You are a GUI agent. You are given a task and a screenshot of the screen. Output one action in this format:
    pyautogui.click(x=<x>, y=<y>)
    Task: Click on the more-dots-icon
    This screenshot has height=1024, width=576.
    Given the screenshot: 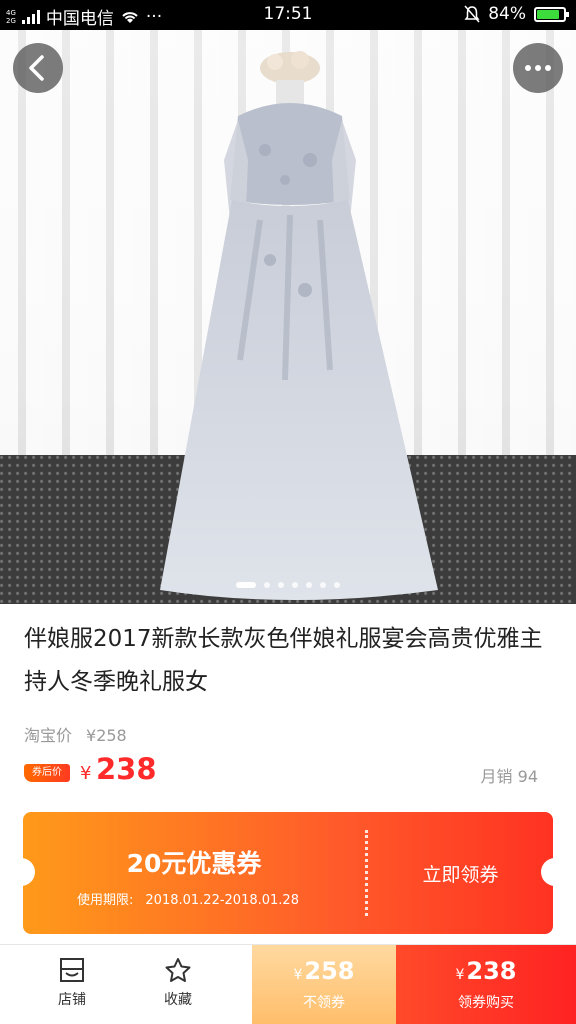 What is the action you would take?
    pyautogui.click(x=538, y=68)
    